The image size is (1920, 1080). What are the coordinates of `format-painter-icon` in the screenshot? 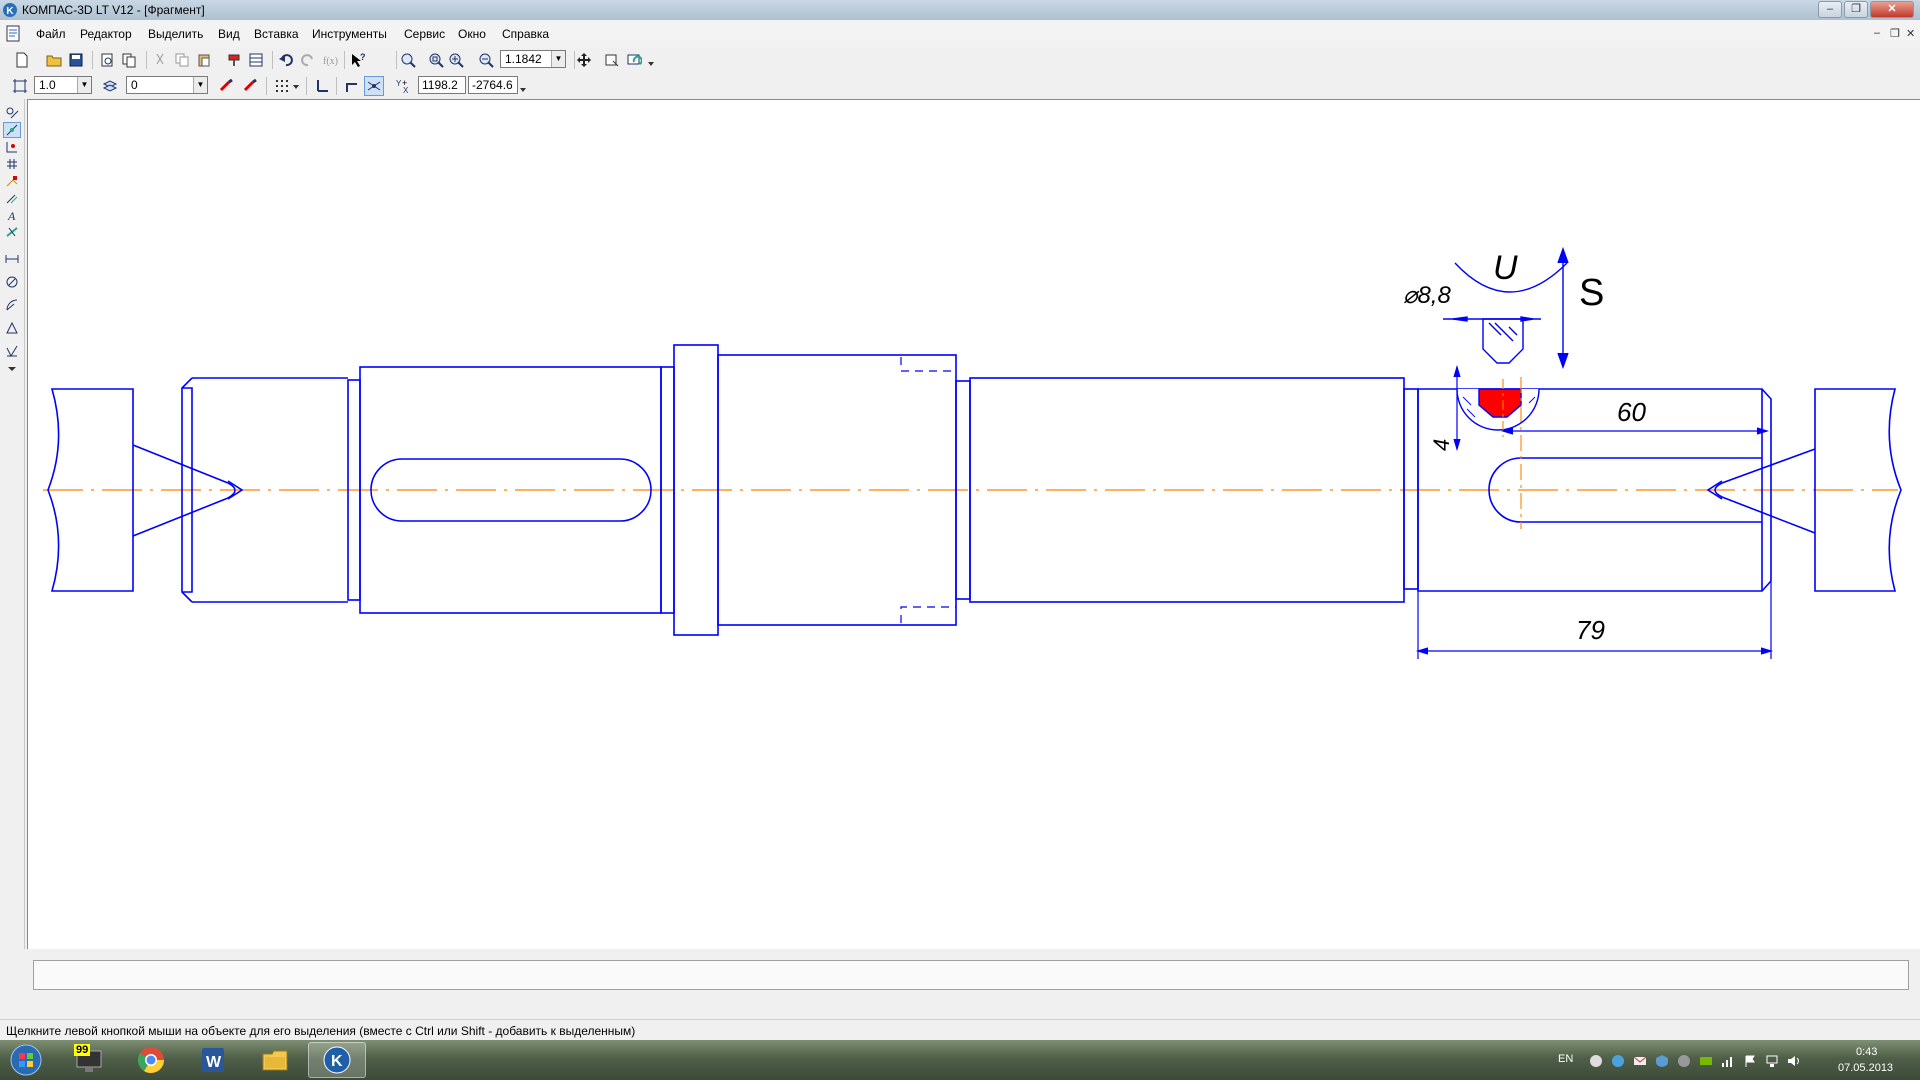 It's located at (234, 60).